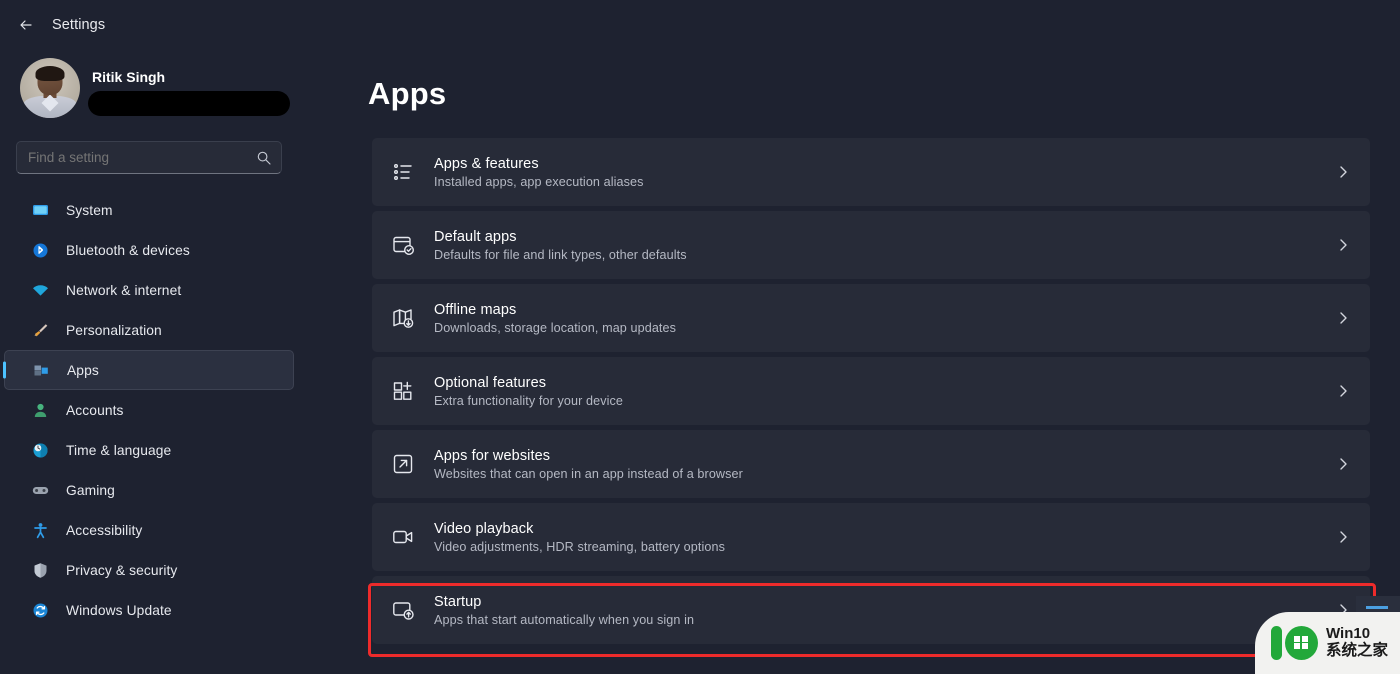  Describe the element at coordinates (403, 172) in the screenshot. I see `bulleted-list-icon` at that location.